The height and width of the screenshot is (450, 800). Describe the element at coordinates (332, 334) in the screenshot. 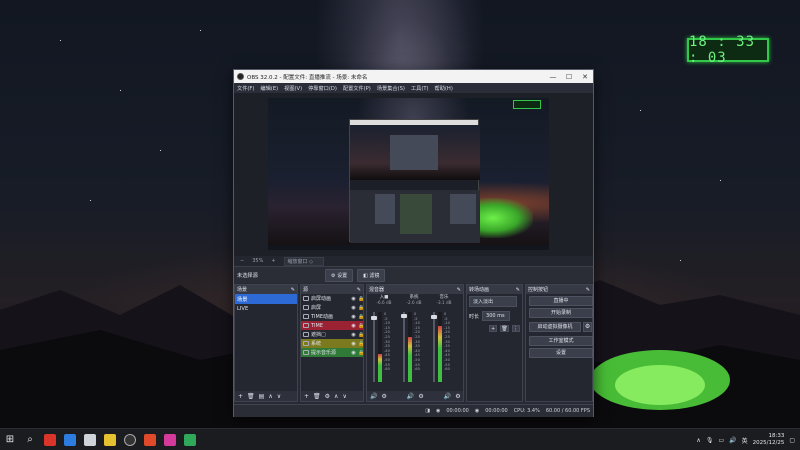

I see `source-item: 遮挡□ ◉ 🔒` at that location.